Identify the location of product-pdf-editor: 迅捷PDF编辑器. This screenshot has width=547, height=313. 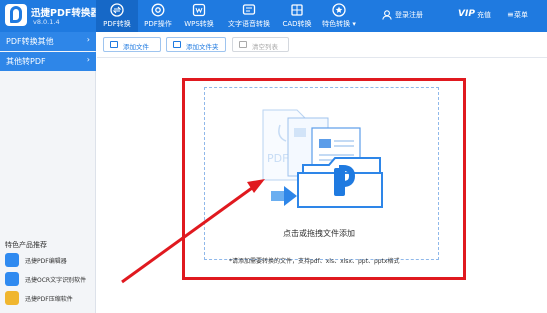
(49, 260).